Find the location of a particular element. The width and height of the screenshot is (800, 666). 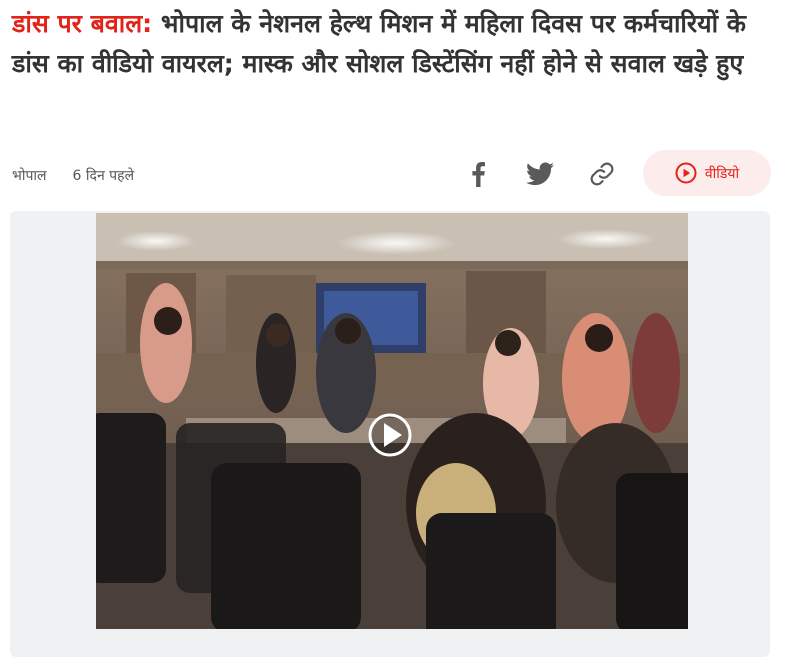

publish-time: 6 दिन पहले is located at coordinates (103, 175).